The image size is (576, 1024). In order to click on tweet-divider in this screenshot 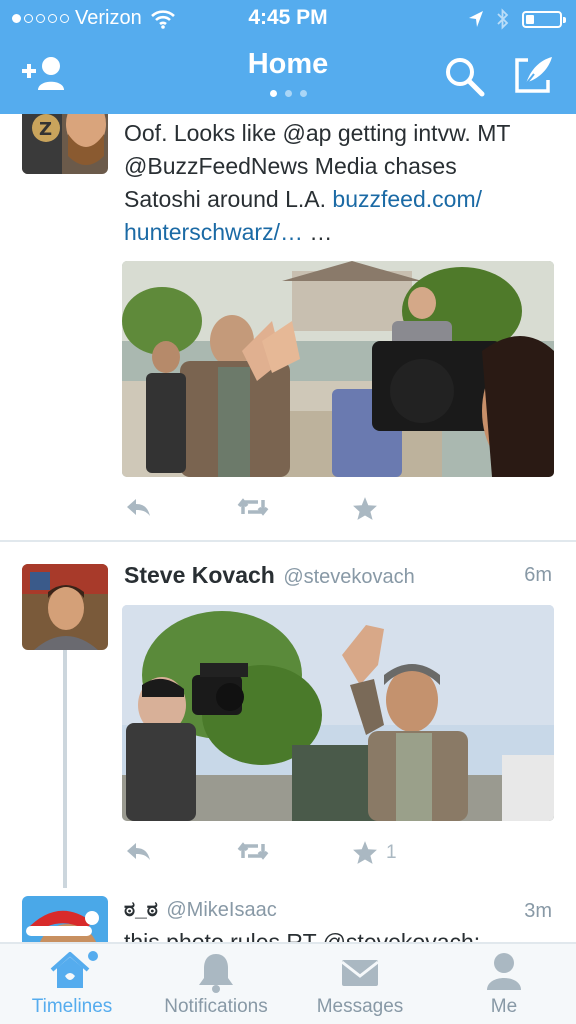, I will do `click(288, 541)`.